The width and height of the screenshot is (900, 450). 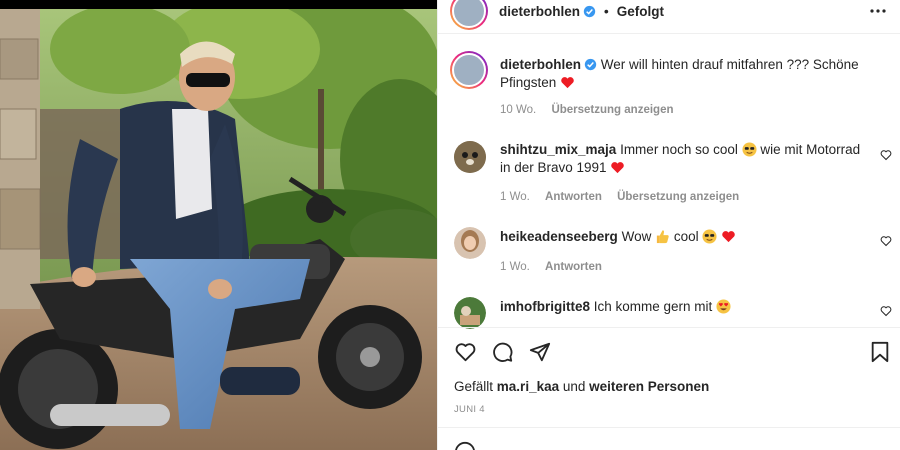 I want to click on more-icon, so click(x=878, y=11).